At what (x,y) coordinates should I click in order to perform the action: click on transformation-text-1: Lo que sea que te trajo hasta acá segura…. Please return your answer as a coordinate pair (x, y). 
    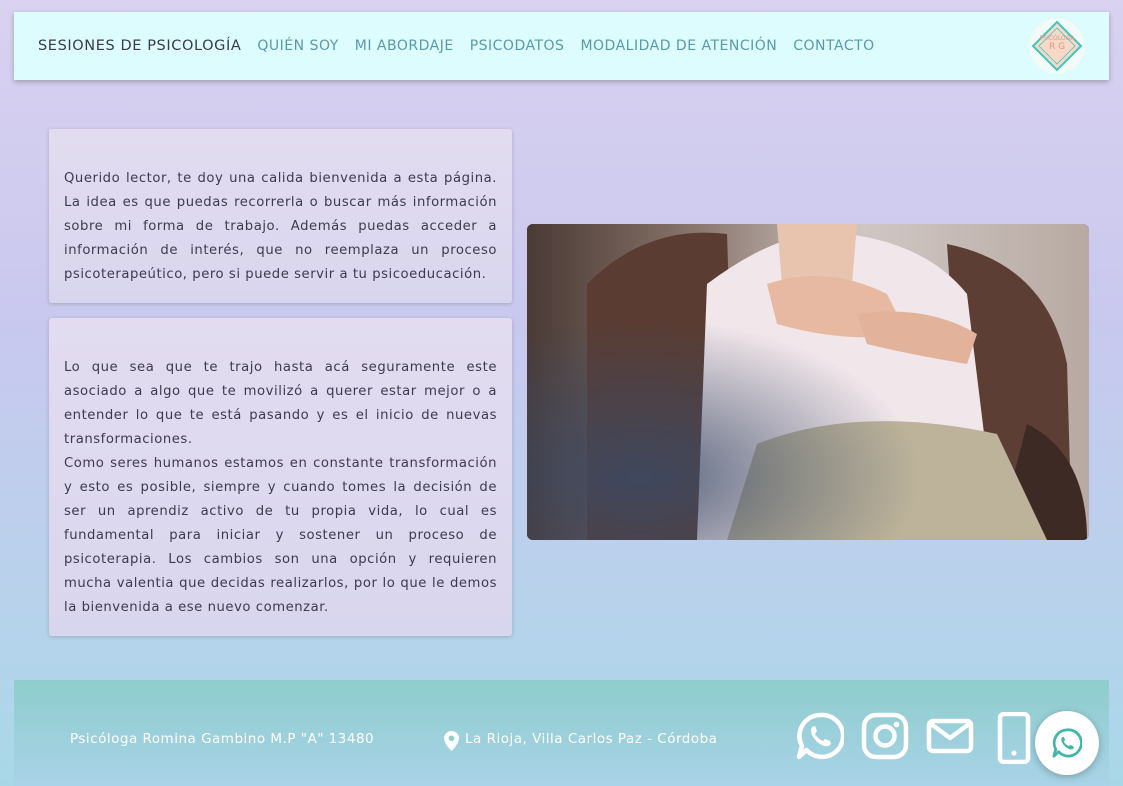
    Looking at the image, I should click on (280, 403).